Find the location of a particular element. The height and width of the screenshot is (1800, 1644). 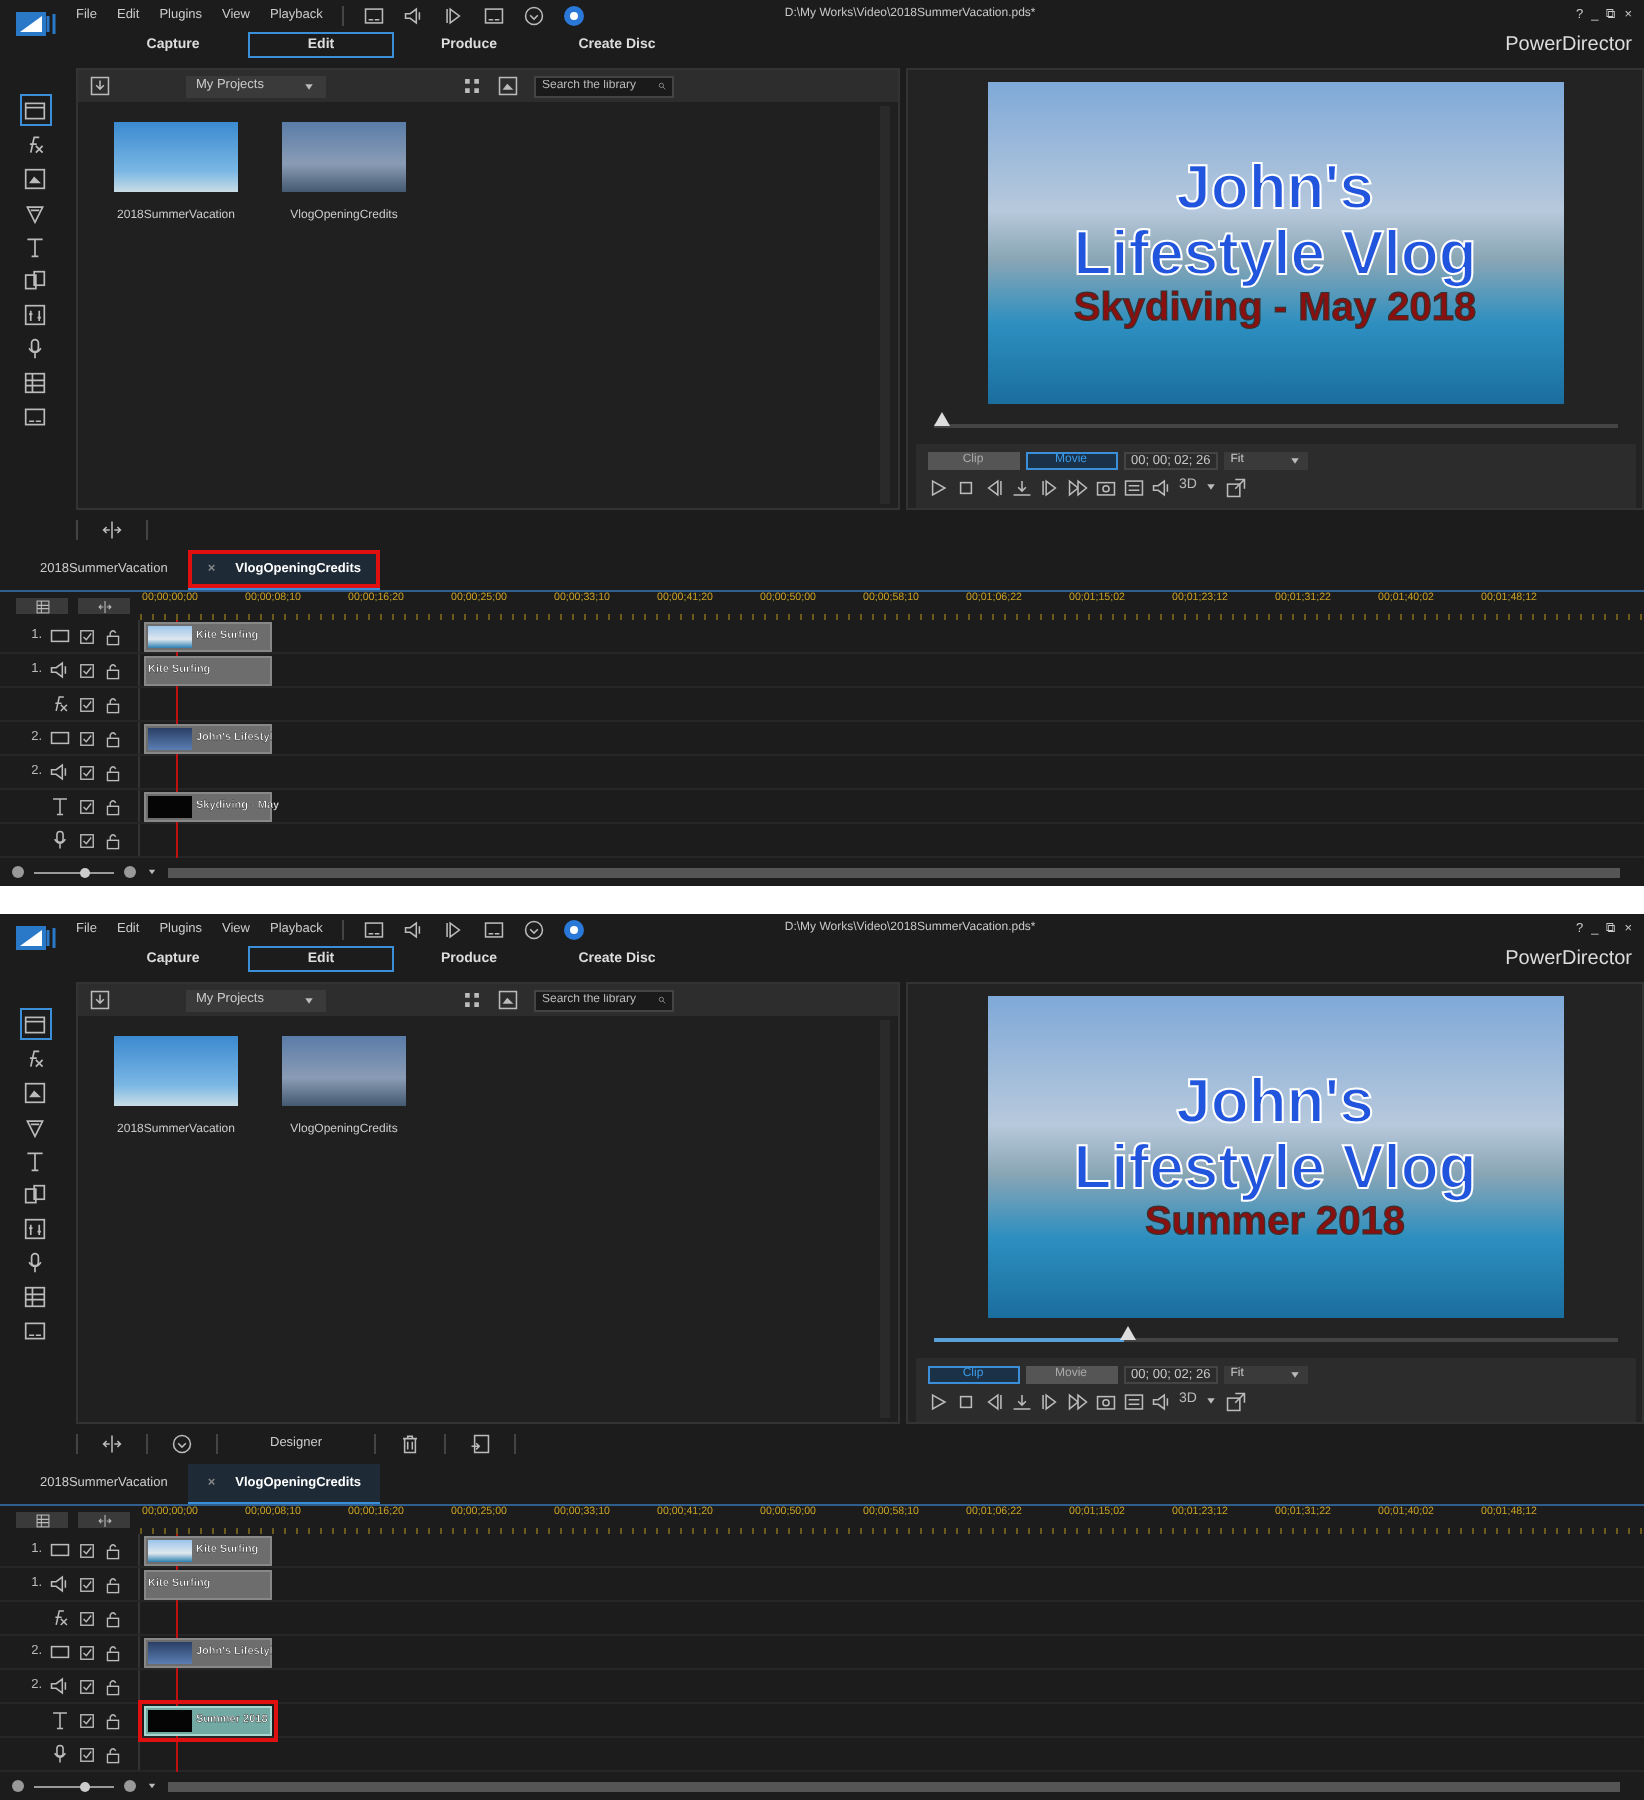

clock-icon is located at coordinates (182, 1444).